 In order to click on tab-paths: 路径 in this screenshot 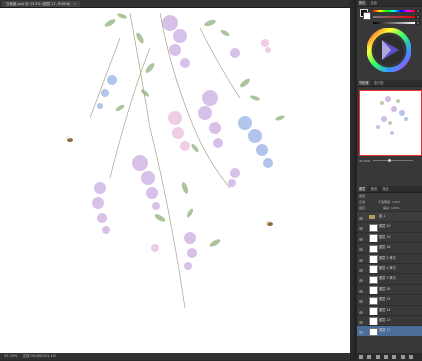, I will do `click(385, 189)`.